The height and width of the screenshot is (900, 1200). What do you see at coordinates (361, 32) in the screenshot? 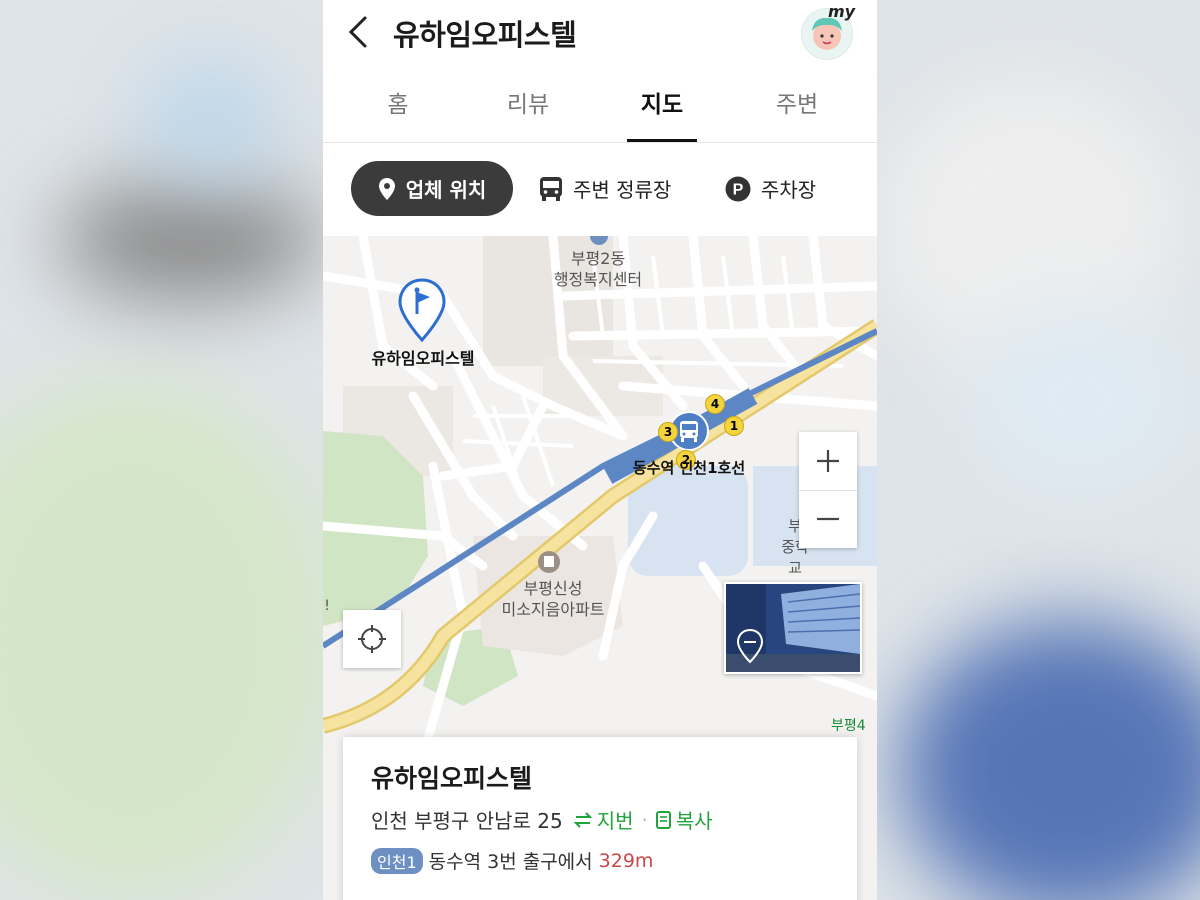
I see `back-arrow-icon` at bounding box center [361, 32].